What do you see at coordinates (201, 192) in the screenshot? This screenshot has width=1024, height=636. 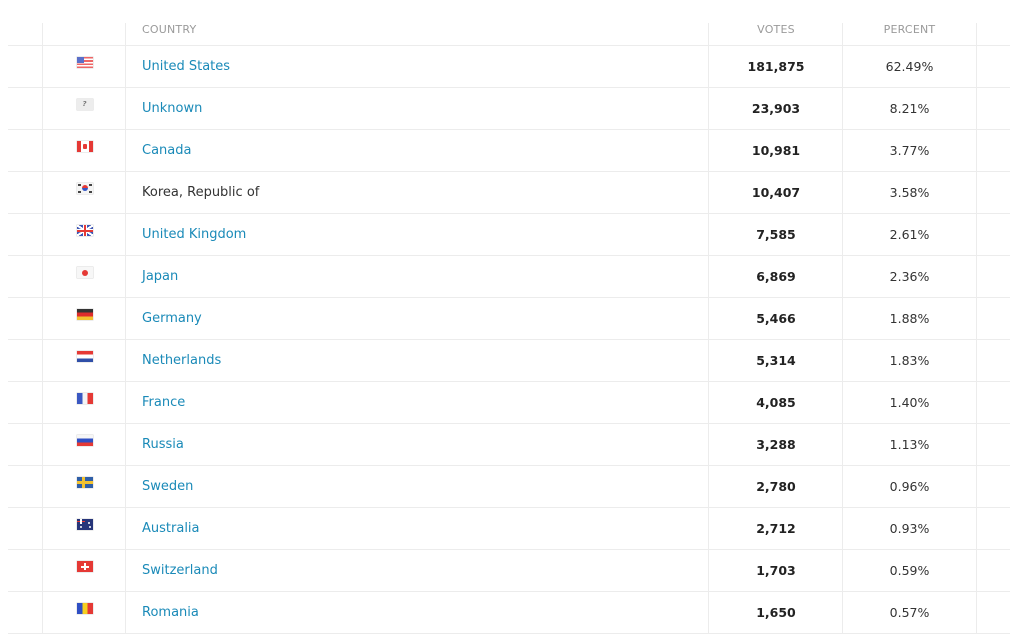 I see `country-name: Korea, Republic of` at bounding box center [201, 192].